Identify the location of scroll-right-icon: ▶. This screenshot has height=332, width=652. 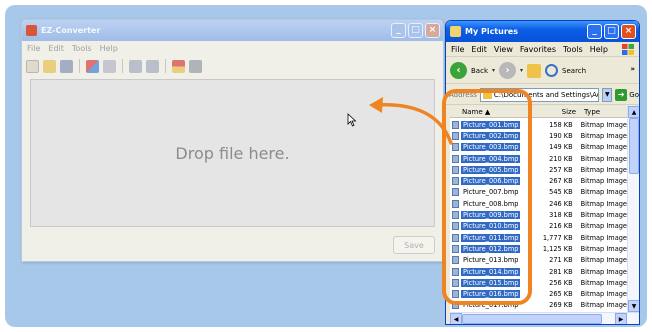
(621, 318).